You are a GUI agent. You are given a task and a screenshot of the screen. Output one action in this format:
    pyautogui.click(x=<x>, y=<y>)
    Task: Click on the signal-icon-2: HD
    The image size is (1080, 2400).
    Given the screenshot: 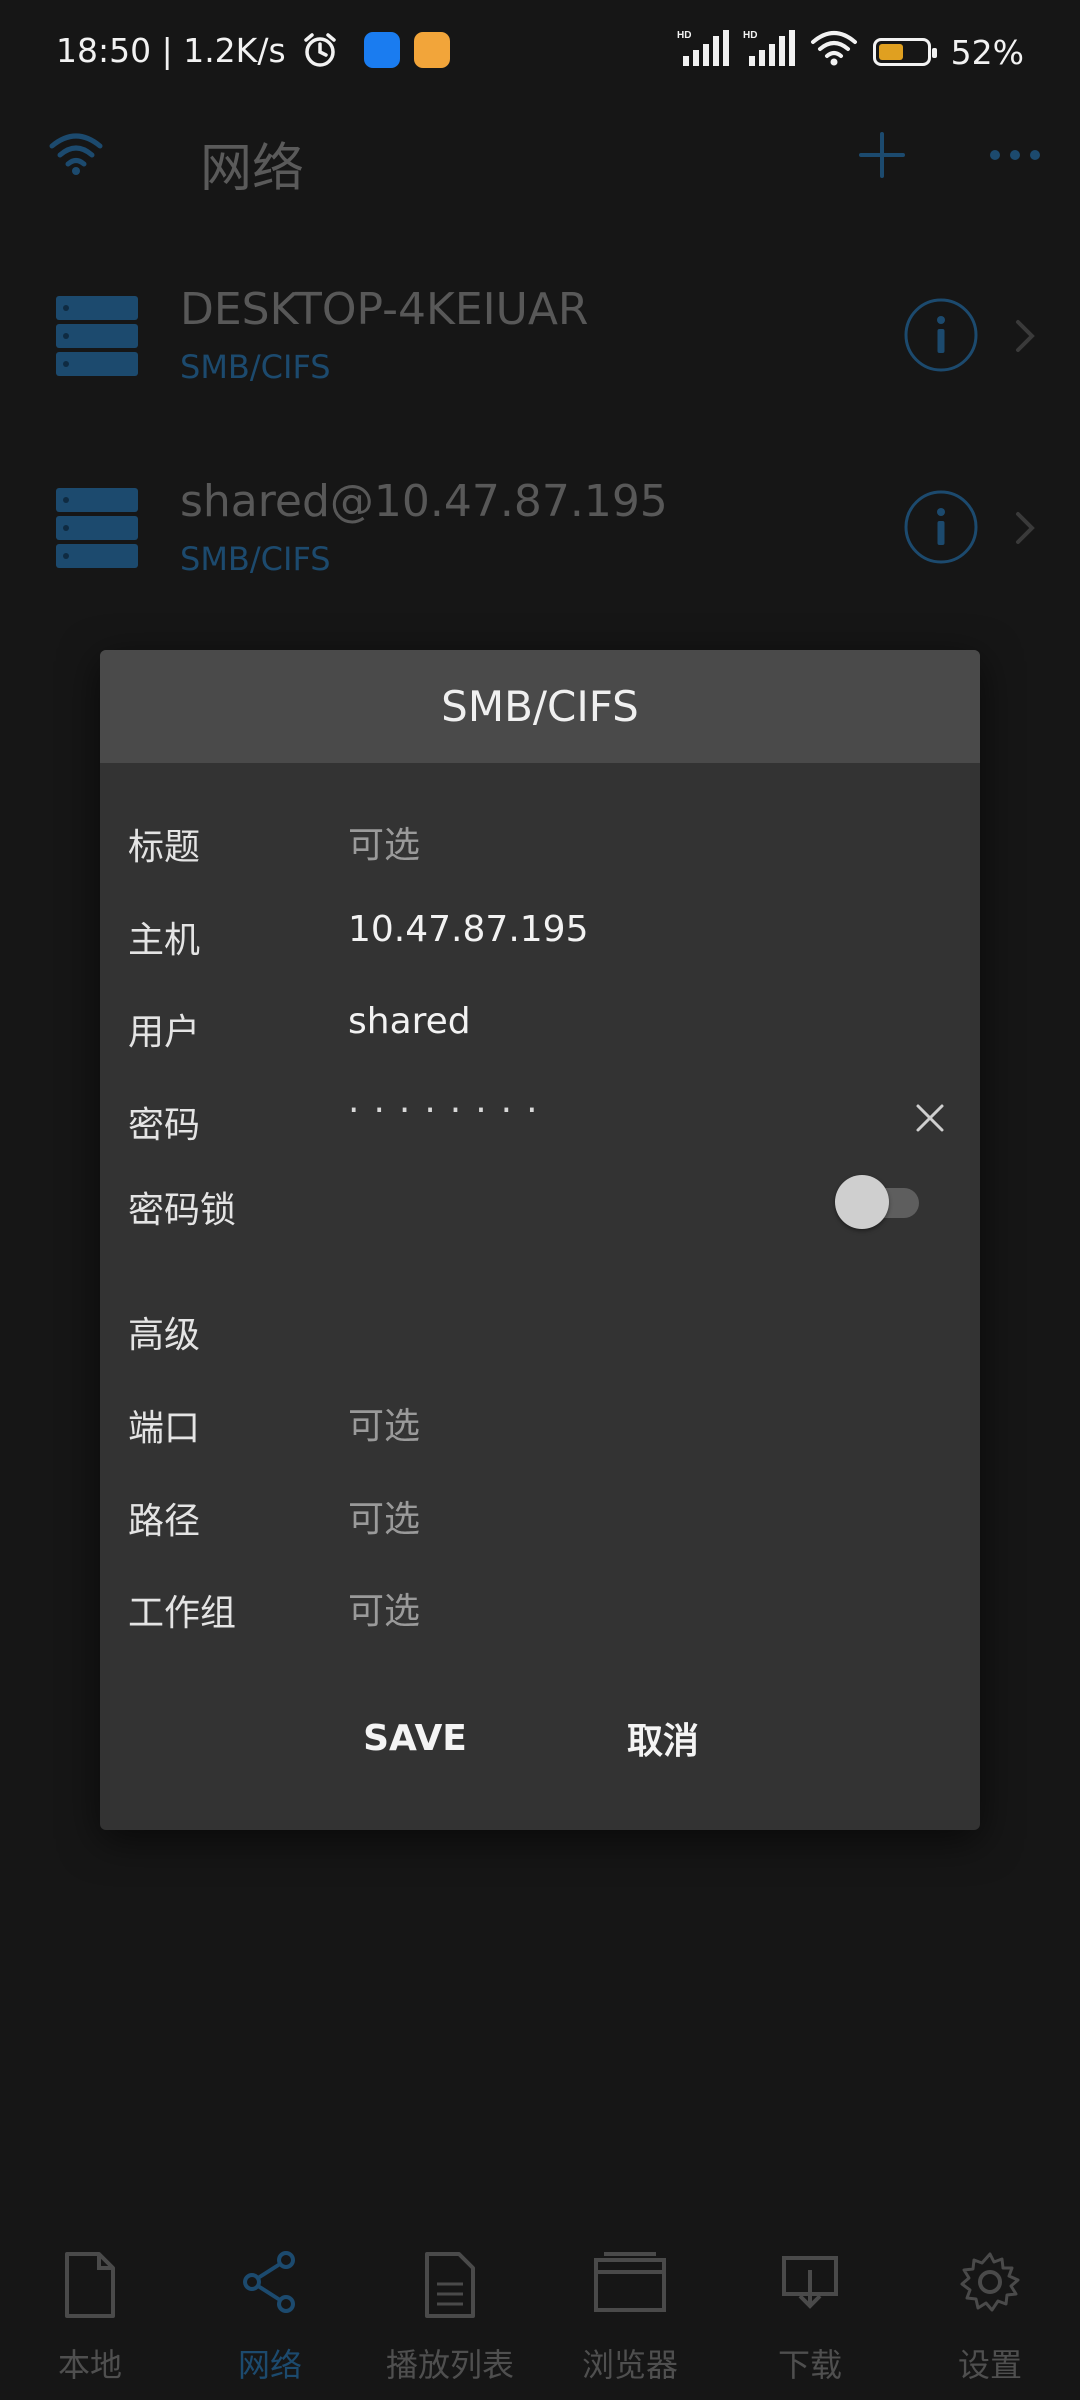 What is the action you would take?
    pyautogui.click(x=769, y=52)
    